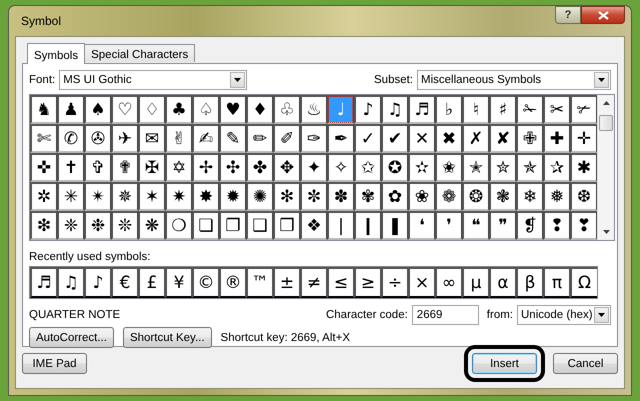  I want to click on symbol-cell: ✪, so click(394, 167).